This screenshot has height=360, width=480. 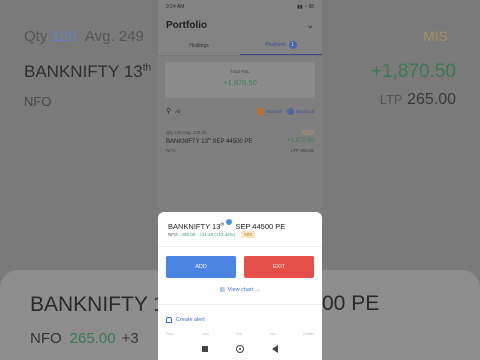 What do you see at coordinates (222, 290) in the screenshot?
I see `chart-icon: ▥` at bounding box center [222, 290].